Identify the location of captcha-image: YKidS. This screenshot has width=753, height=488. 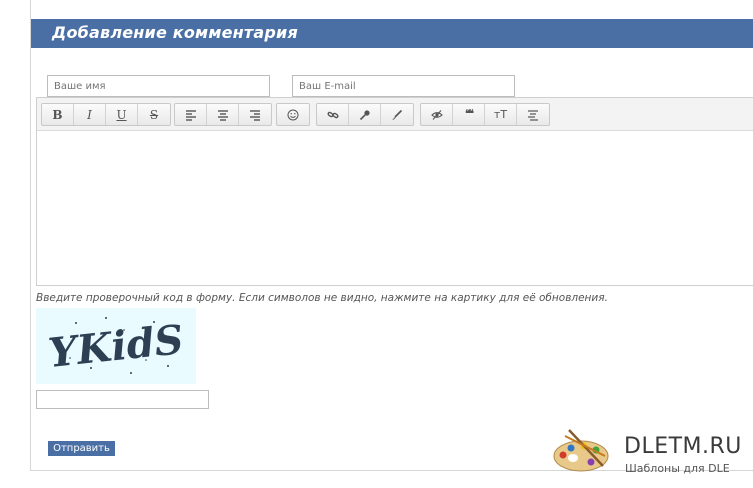
(116, 346).